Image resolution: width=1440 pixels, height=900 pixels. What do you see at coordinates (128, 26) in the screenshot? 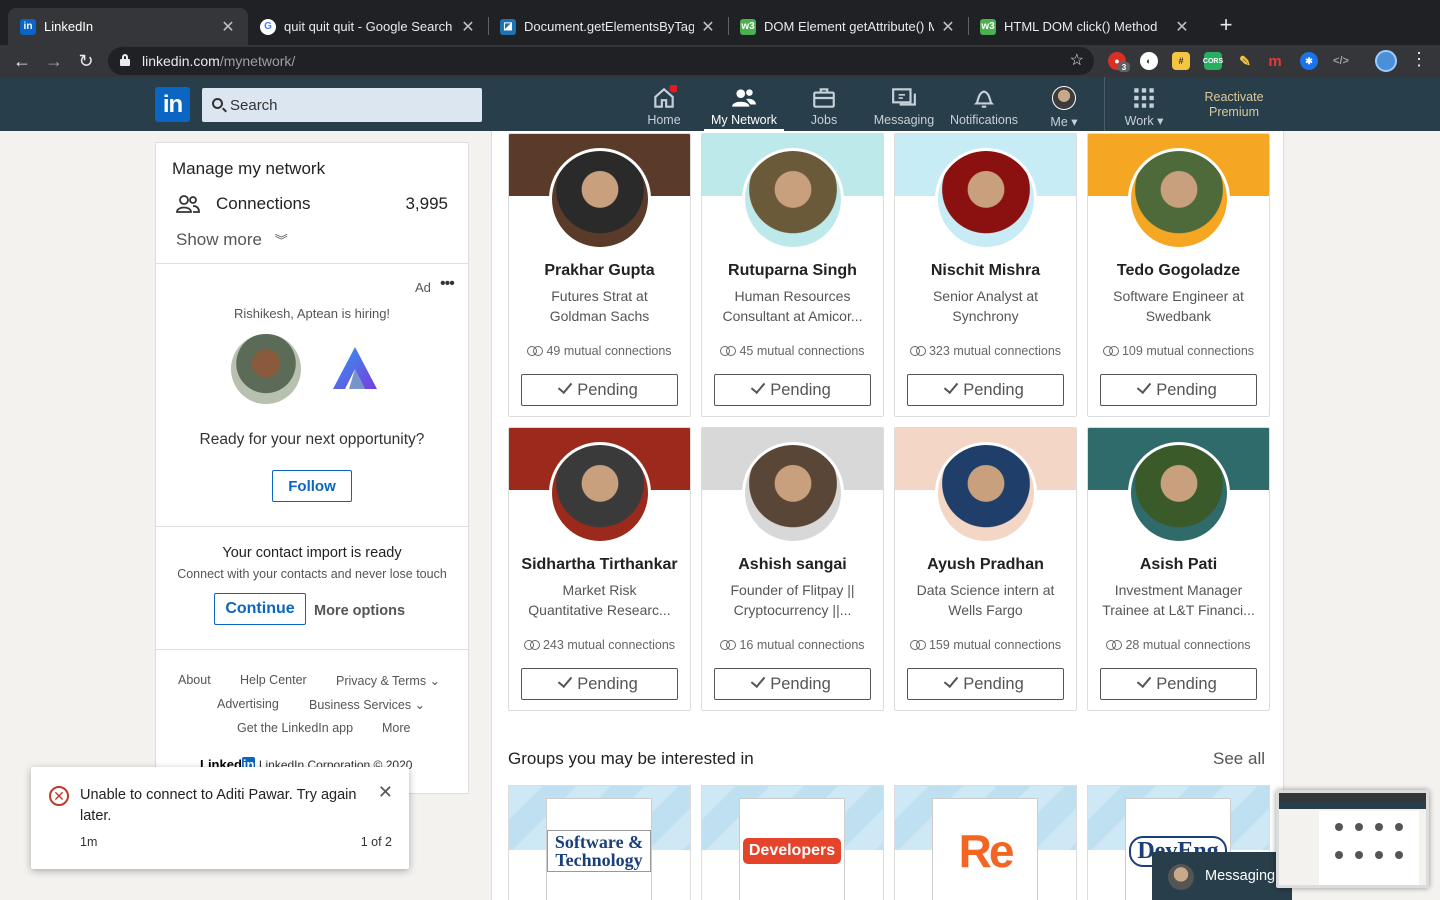
I see `browser-tab-linkedin: in LinkedIn ✕` at bounding box center [128, 26].